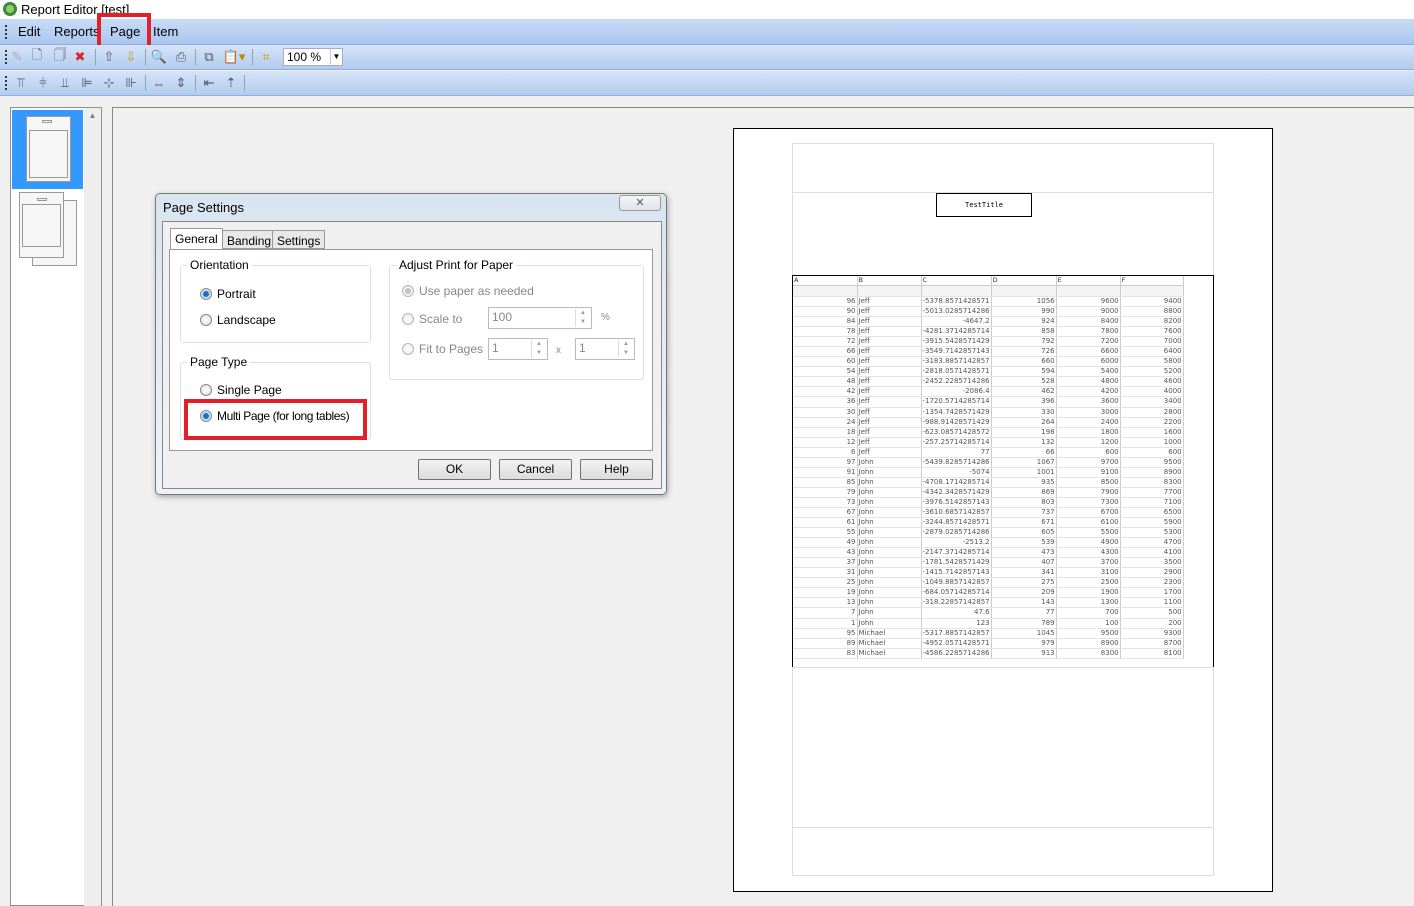  I want to click on scale-to-radio, so click(408, 319).